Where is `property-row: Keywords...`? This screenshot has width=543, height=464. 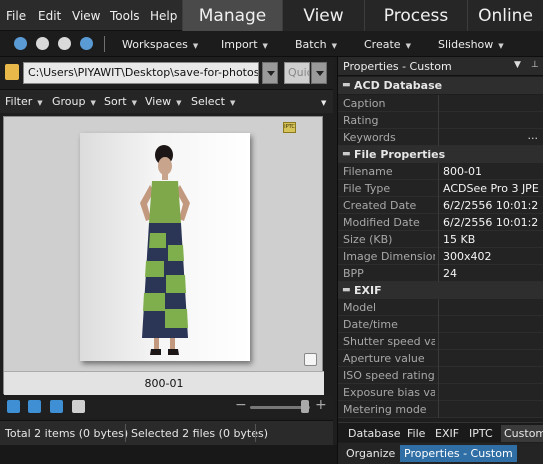
property-row: Keywords... is located at coordinates (440, 137).